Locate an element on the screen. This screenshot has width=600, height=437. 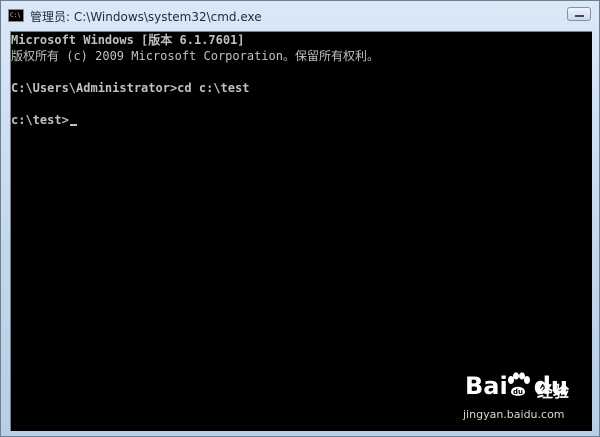
baidu-paw-icon: du is located at coordinates (519, 384).